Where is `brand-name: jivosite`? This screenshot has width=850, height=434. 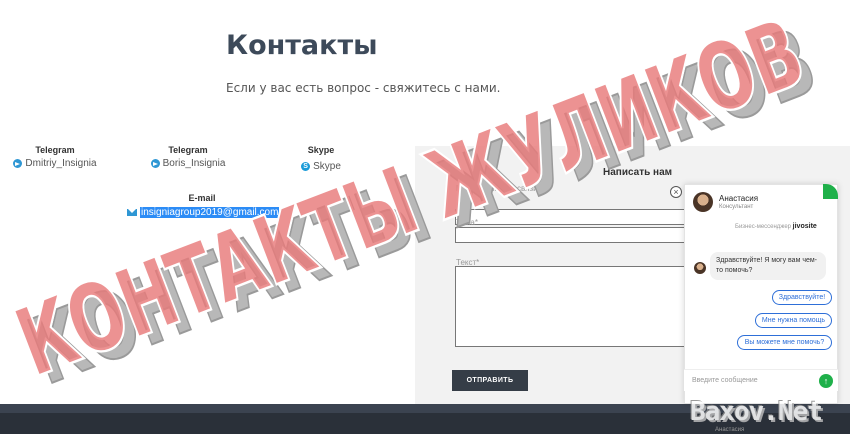
brand-name: jivosite is located at coordinates (804, 226).